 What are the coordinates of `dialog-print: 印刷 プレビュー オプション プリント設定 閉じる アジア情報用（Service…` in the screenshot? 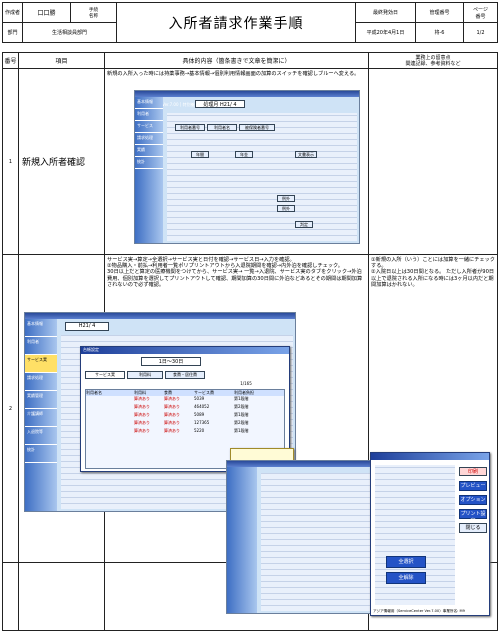 It's located at (430, 534).